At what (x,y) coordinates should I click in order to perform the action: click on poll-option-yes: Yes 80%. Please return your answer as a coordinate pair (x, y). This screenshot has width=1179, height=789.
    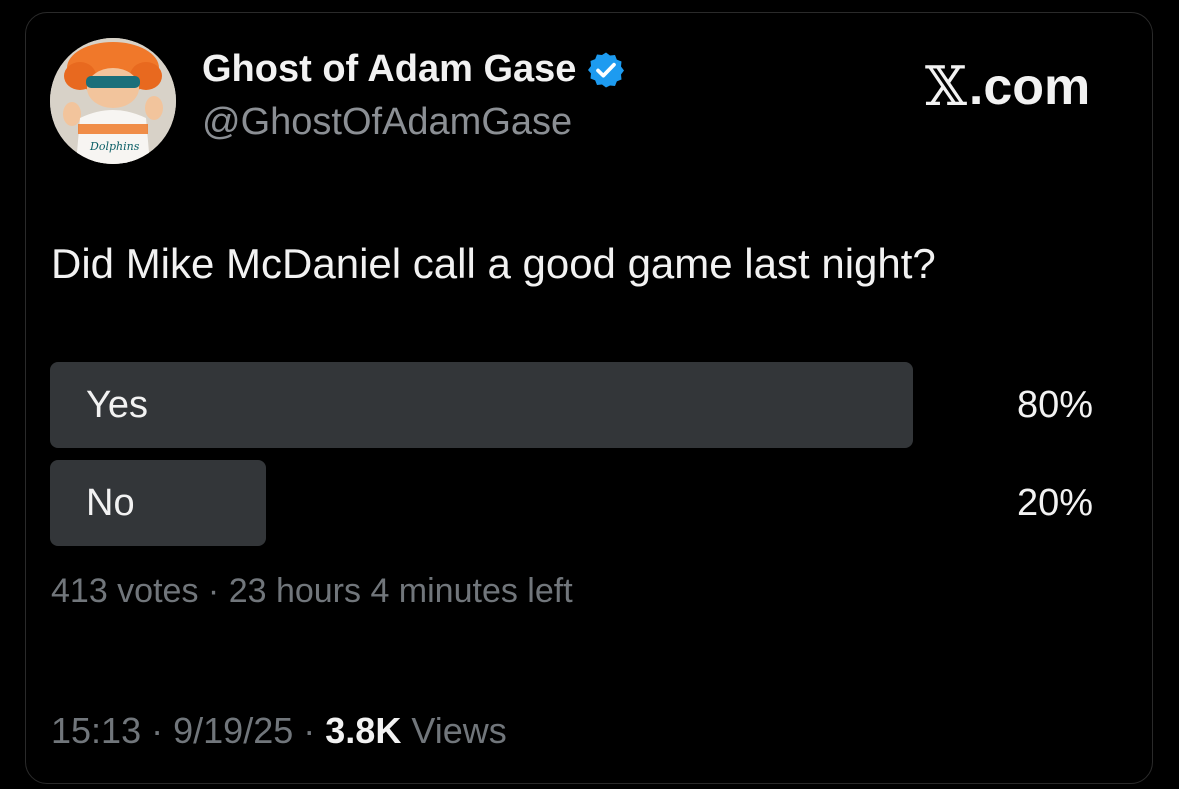
    Looking at the image, I should click on (572, 405).